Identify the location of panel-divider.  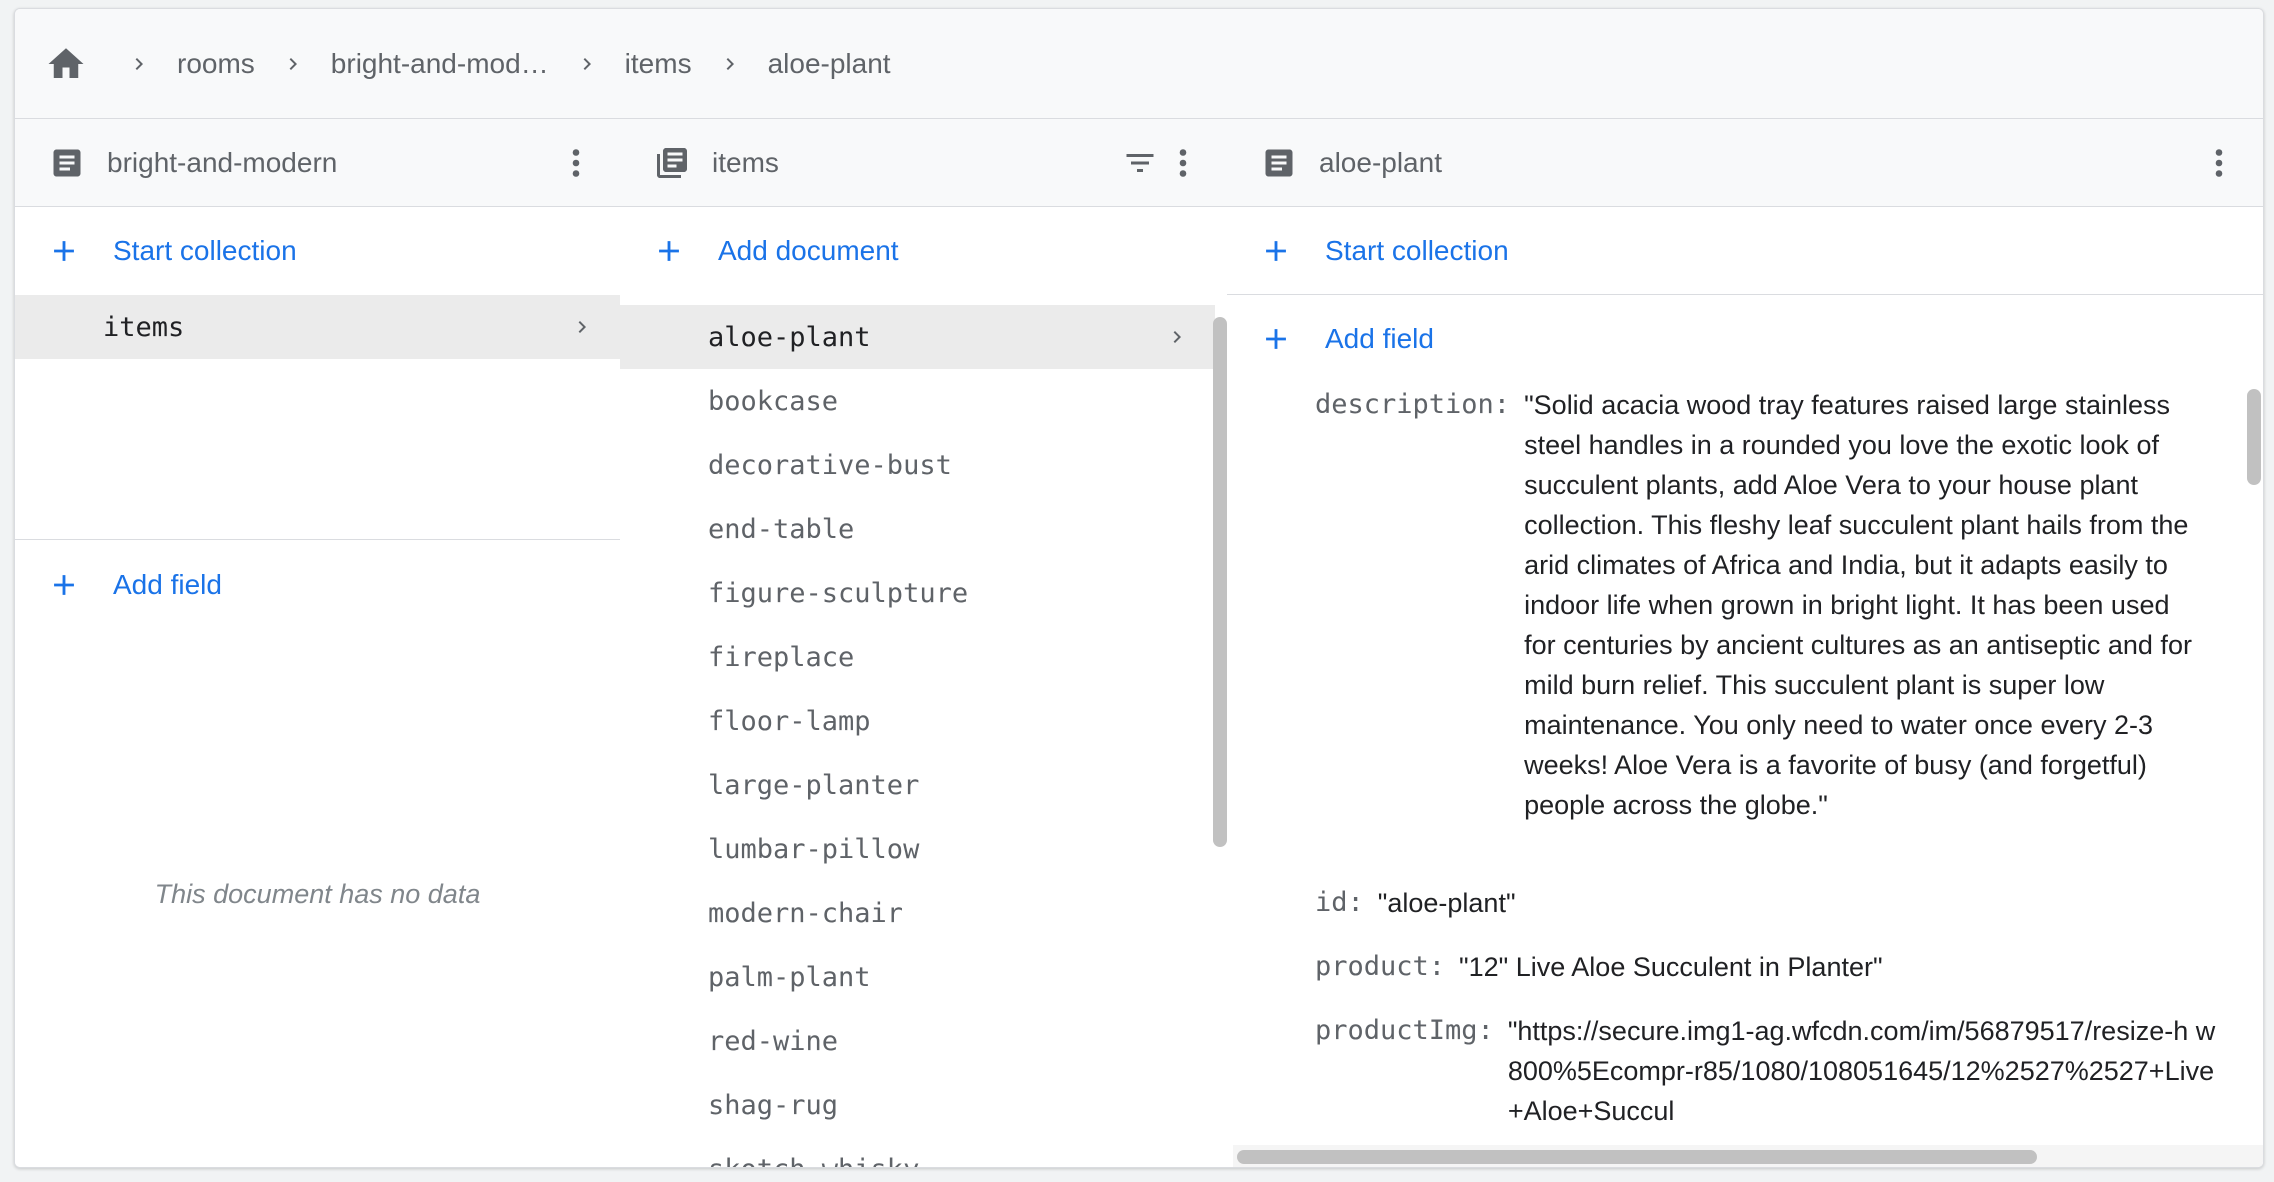
(317, 539).